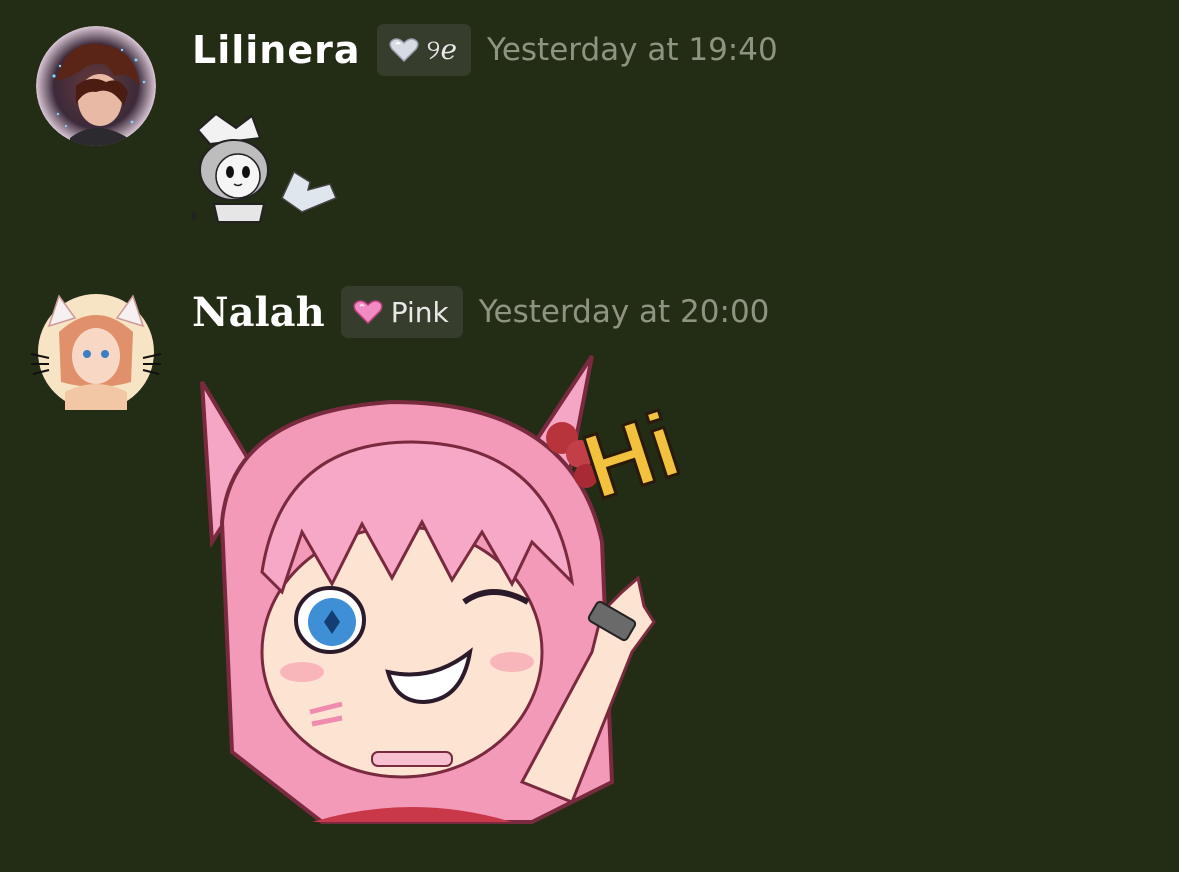  Describe the element at coordinates (96, 86) in the screenshot. I see `avatar-lilinera` at that location.